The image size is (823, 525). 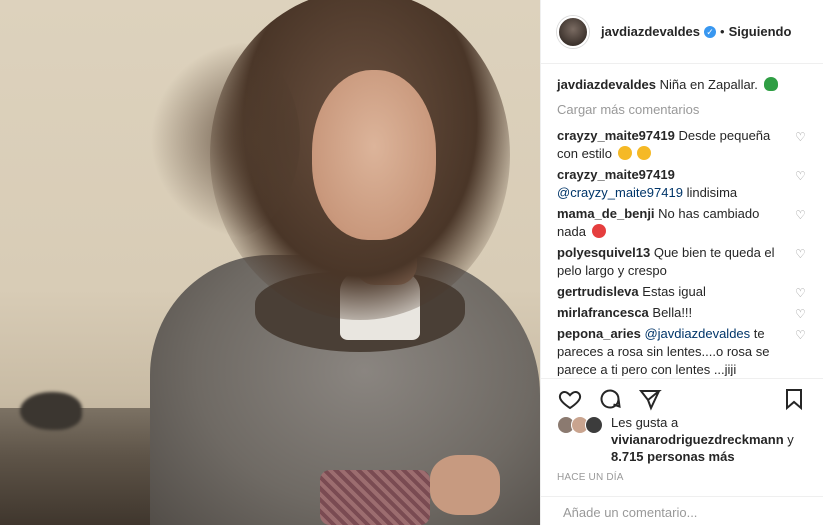 What do you see at coordinates (712, 192) in the screenshot?
I see `comment-text: lindisima` at bounding box center [712, 192].